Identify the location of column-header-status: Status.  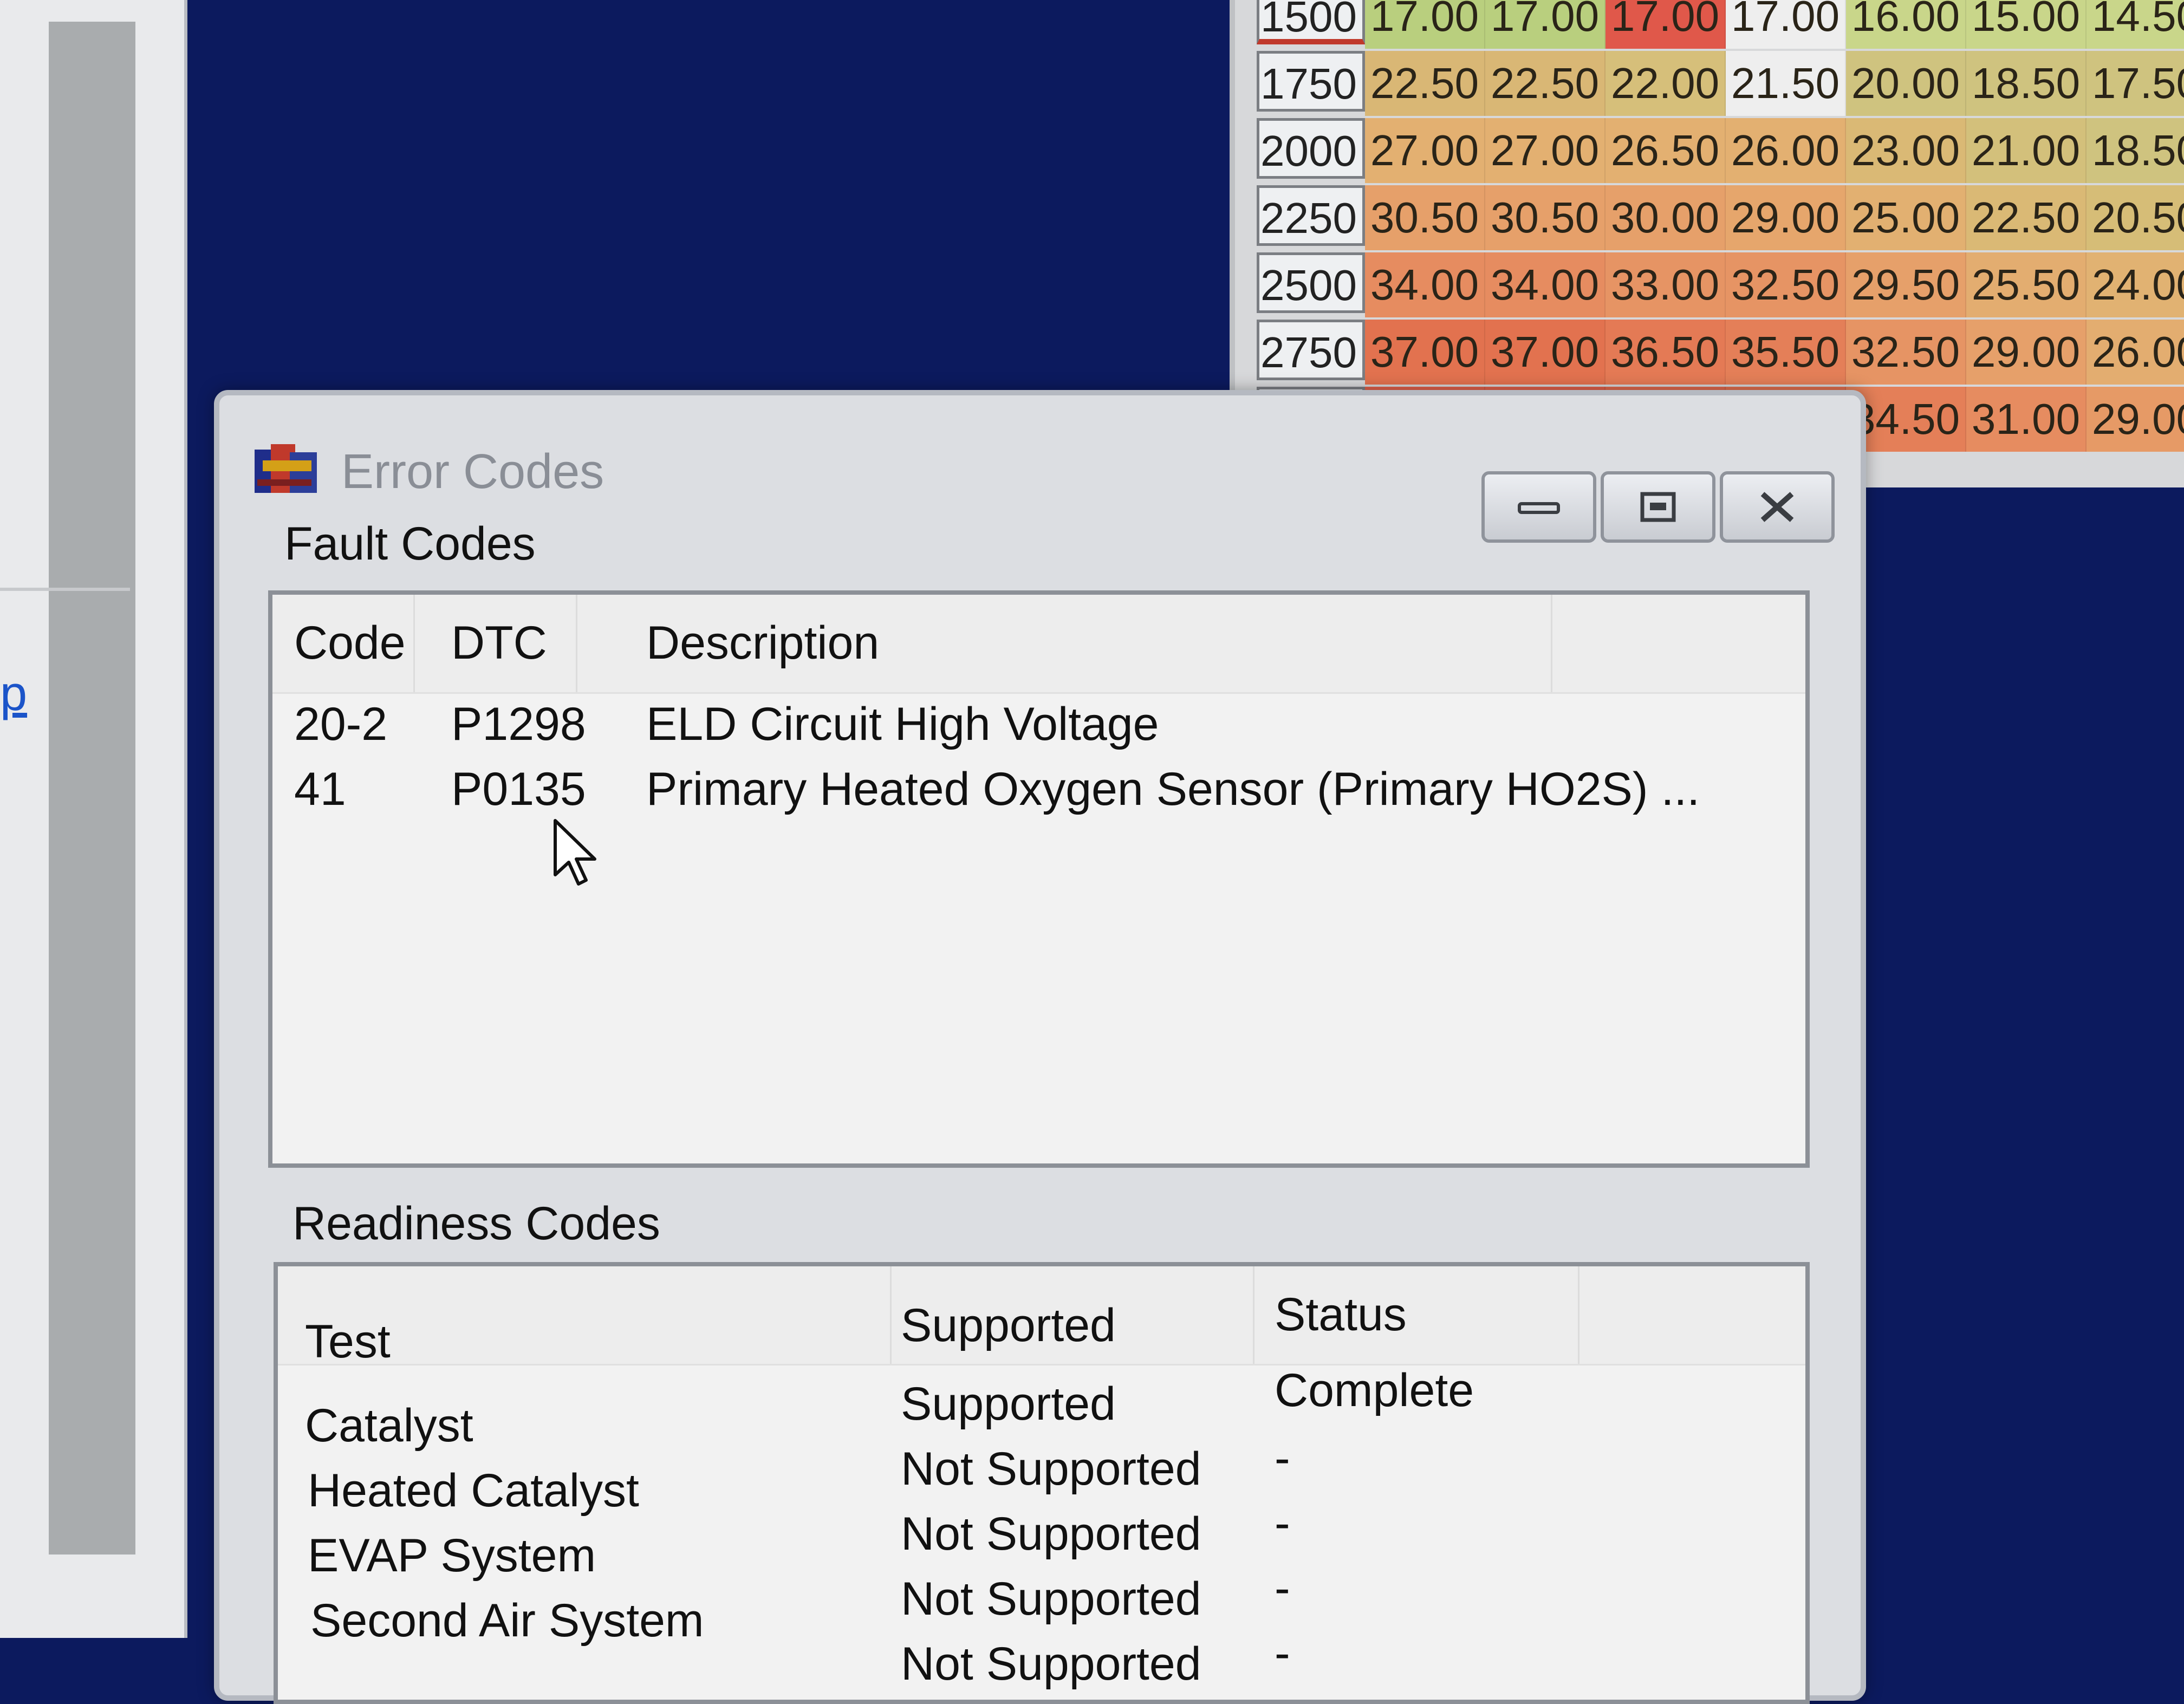
(1341, 1315).